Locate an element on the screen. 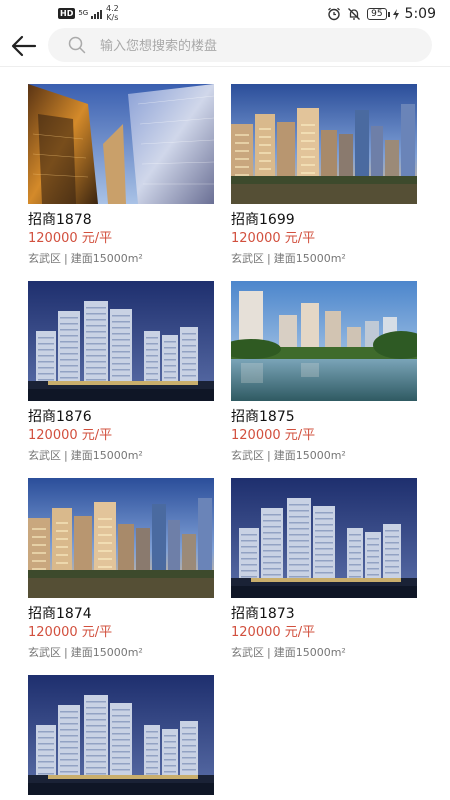 The width and height of the screenshot is (450, 800). search-icon is located at coordinates (77, 45).